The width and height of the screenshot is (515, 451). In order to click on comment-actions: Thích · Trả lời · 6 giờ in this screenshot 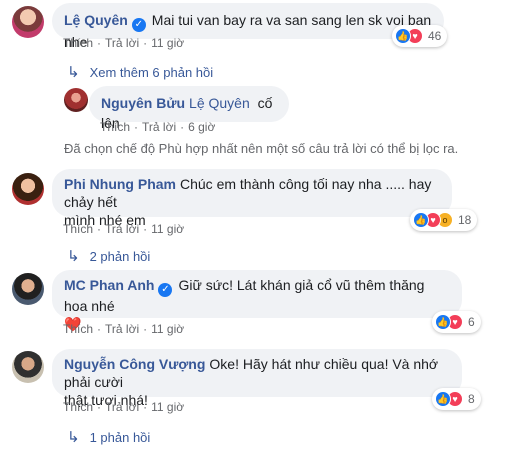, I will do `click(158, 127)`.